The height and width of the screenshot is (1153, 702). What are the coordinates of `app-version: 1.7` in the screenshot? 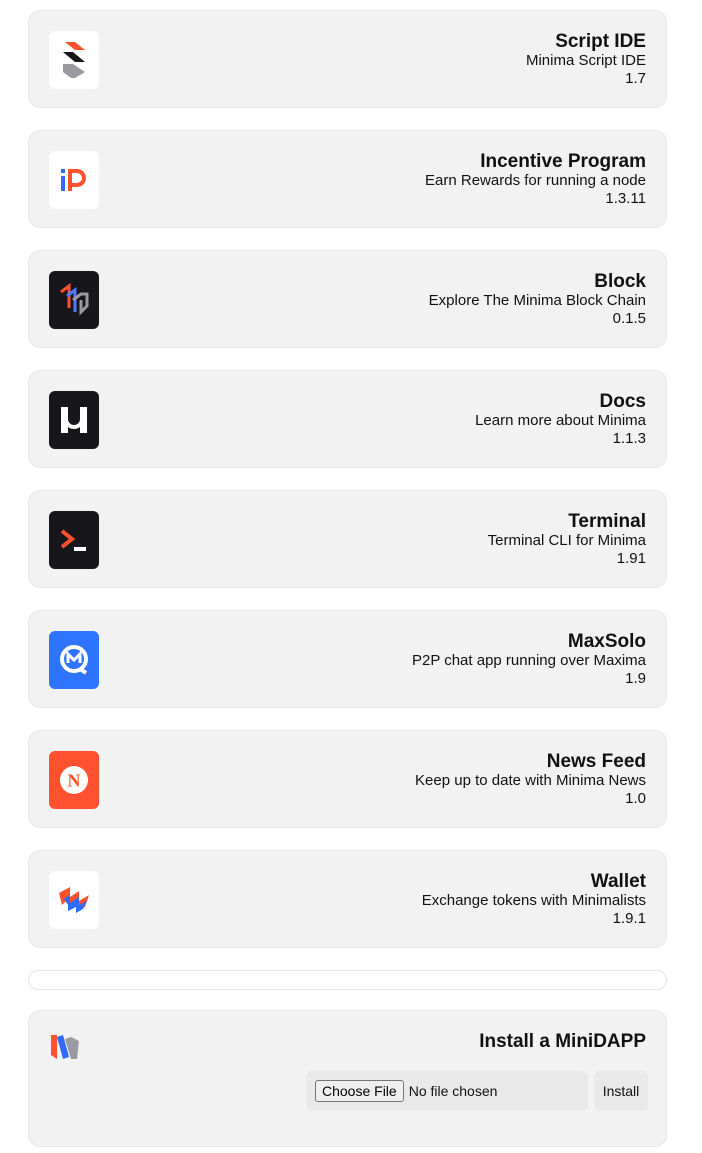 It's located at (635, 78).